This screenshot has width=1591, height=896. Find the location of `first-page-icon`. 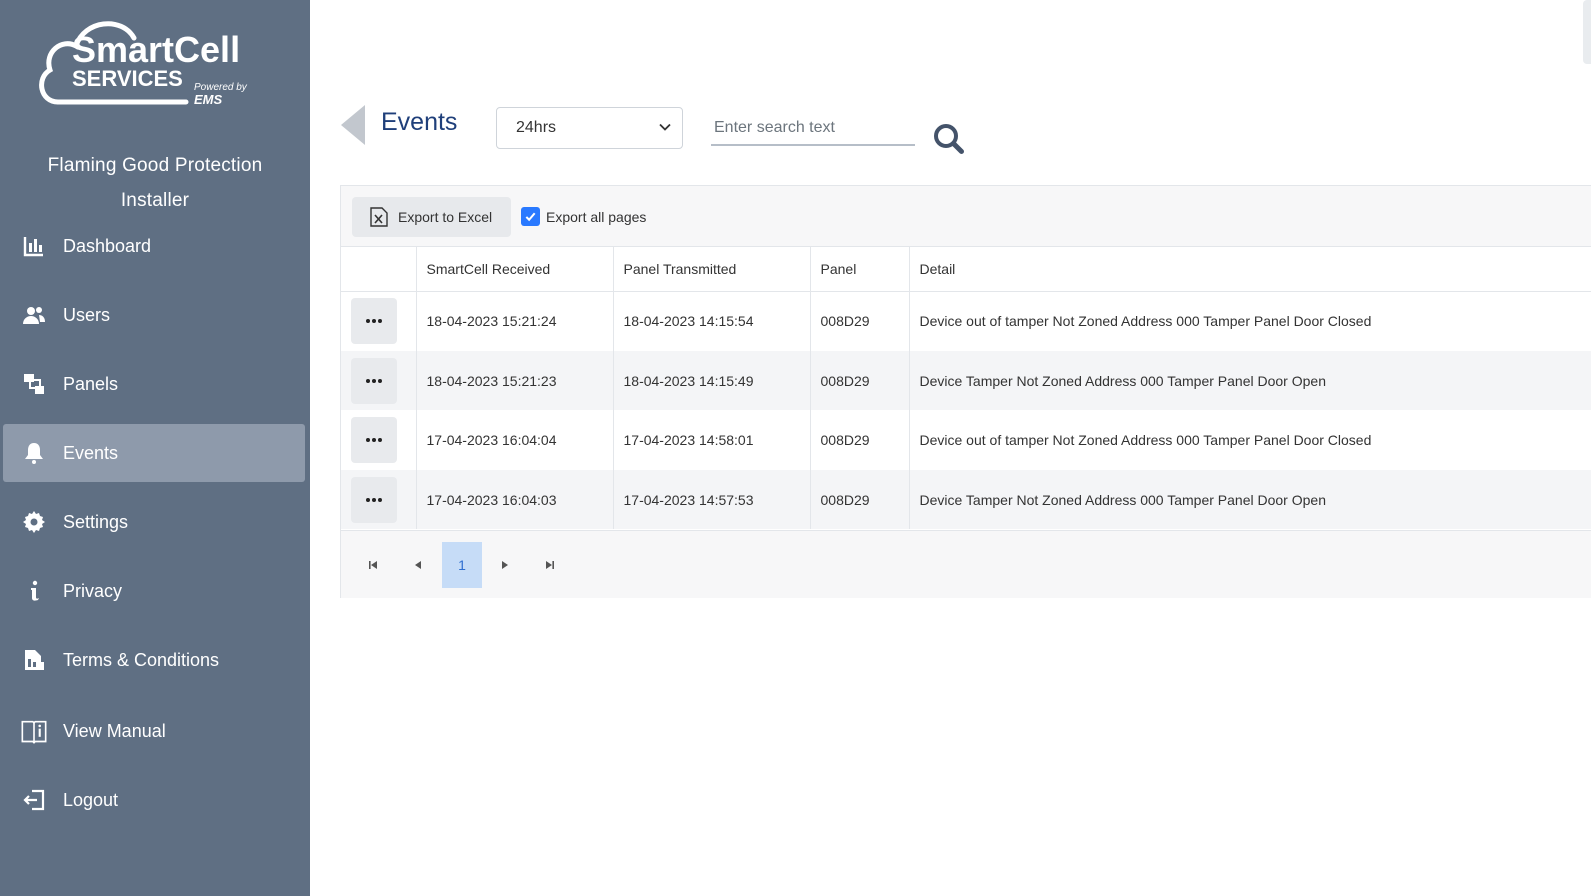

first-page-icon is located at coordinates (373, 565).